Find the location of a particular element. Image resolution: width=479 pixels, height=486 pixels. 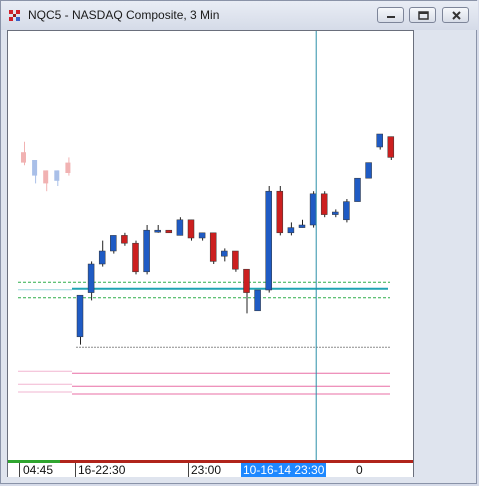

time-tick: 04:45 is located at coordinates (38, 470).